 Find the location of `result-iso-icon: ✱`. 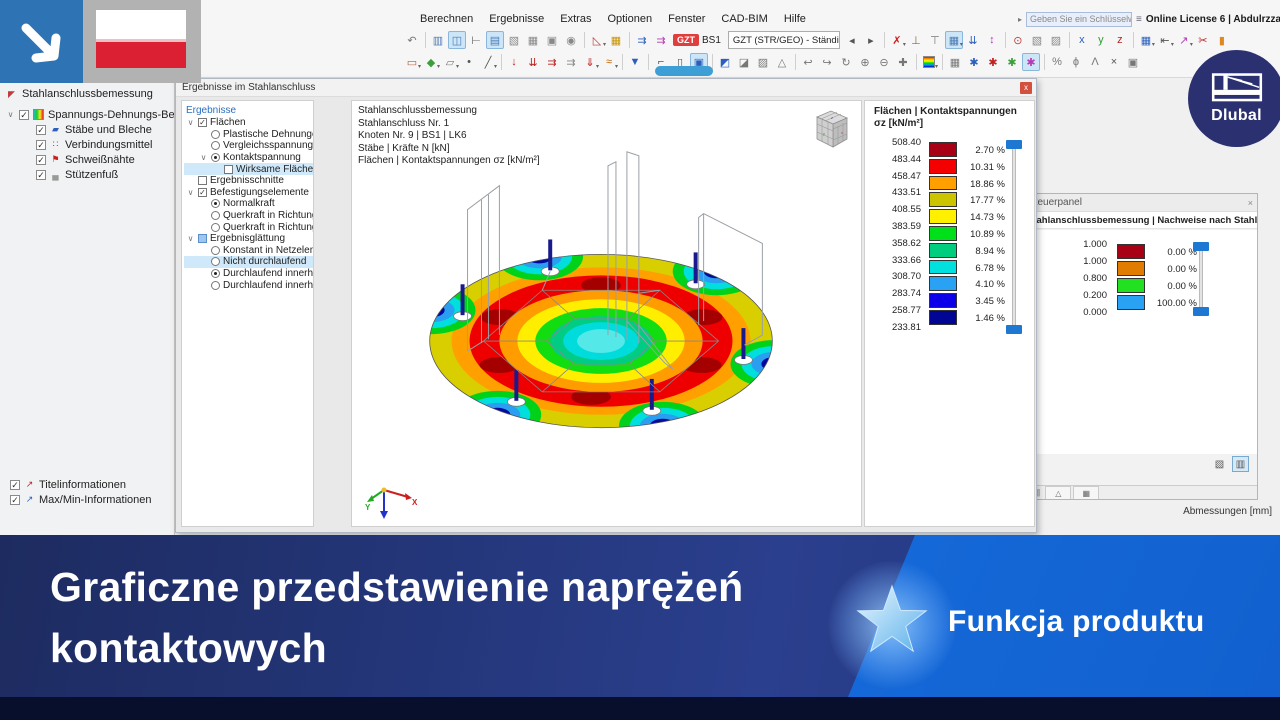

result-iso-icon: ✱ is located at coordinates (1031, 62).